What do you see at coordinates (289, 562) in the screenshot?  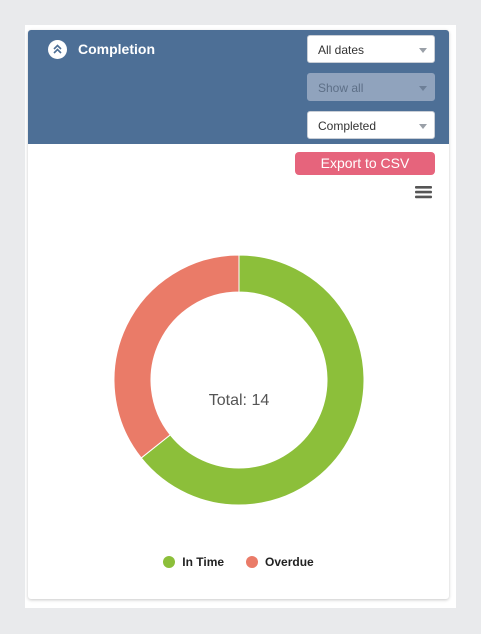 I see `legend-label-overdue: Overdue` at bounding box center [289, 562].